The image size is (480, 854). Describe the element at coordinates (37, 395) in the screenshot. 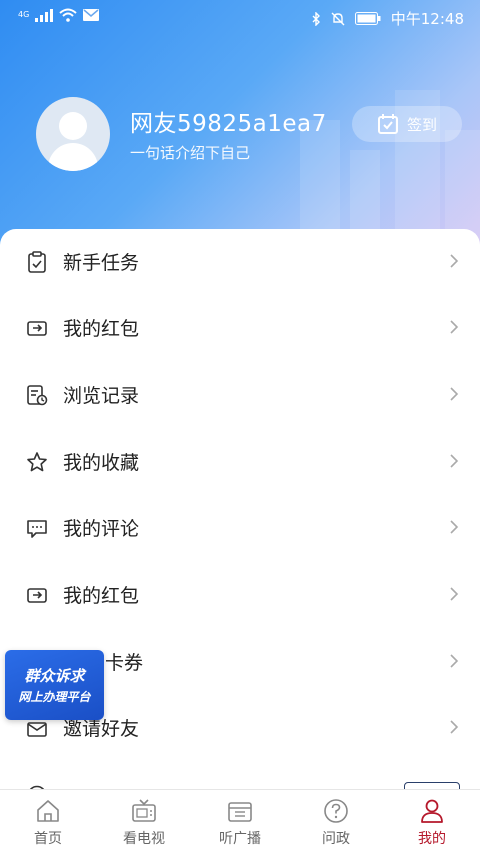

I see `history-icon` at that location.